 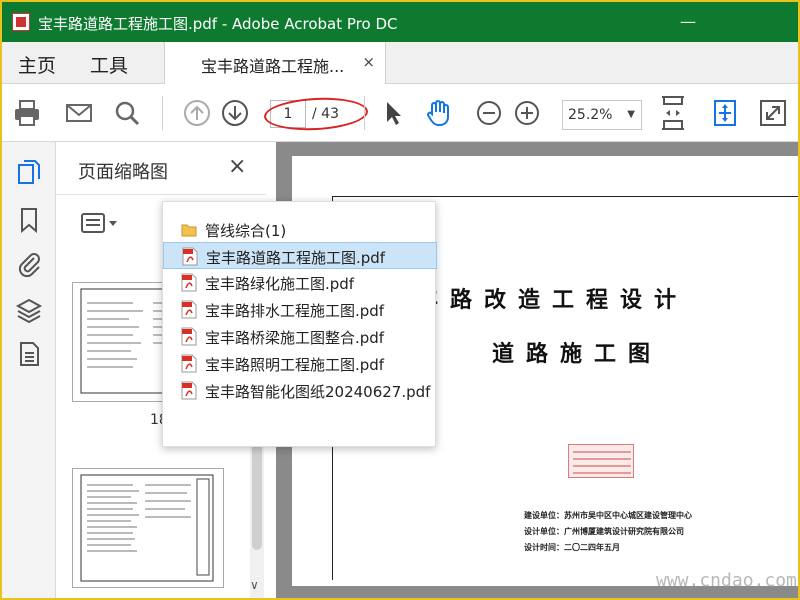 I want to click on document-title: 宝丰路改造工程设计, so click(x=535, y=300).